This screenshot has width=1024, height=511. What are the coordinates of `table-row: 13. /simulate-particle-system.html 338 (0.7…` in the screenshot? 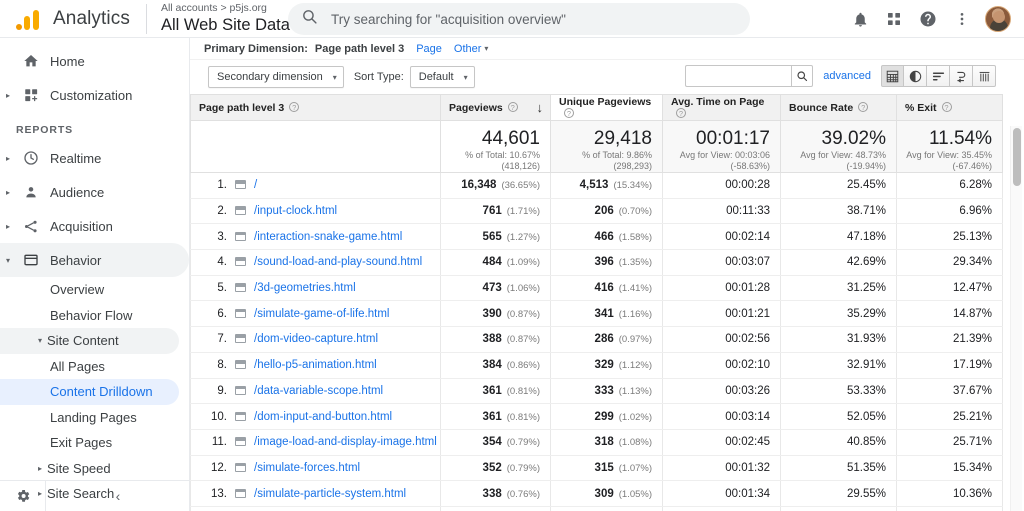 It's located at (596, 493).